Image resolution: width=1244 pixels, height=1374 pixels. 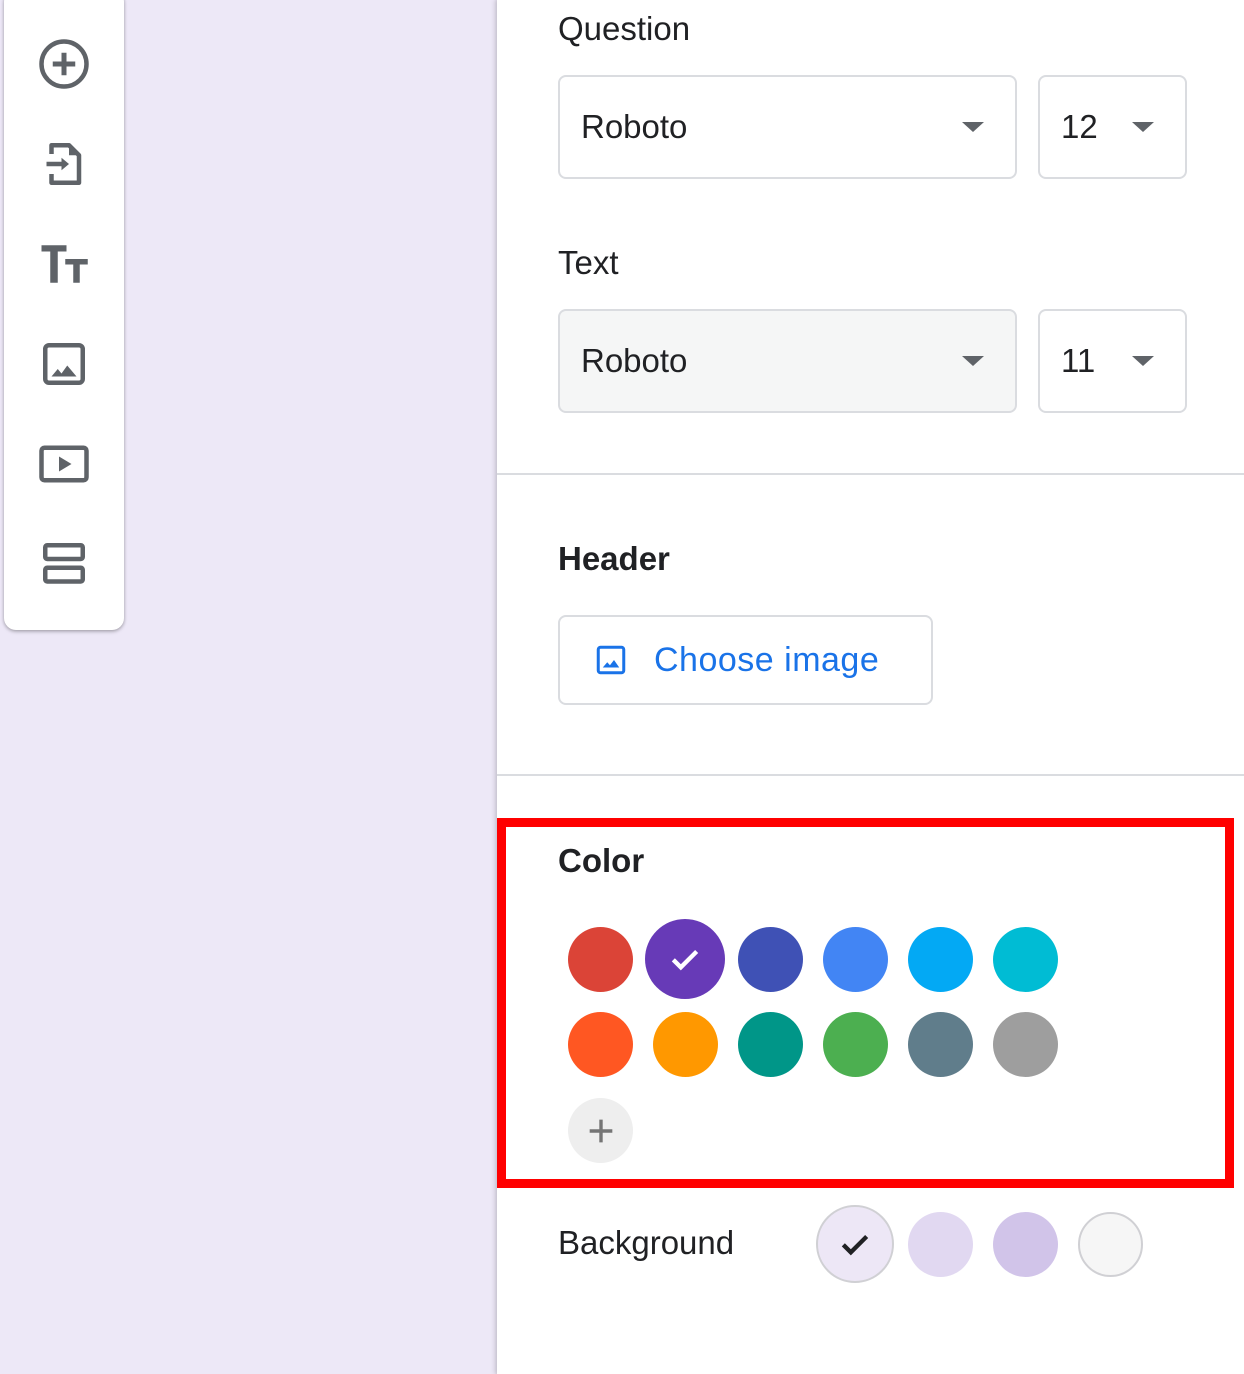 I want to click on color-swatch-red, so click(x=600, y=959).